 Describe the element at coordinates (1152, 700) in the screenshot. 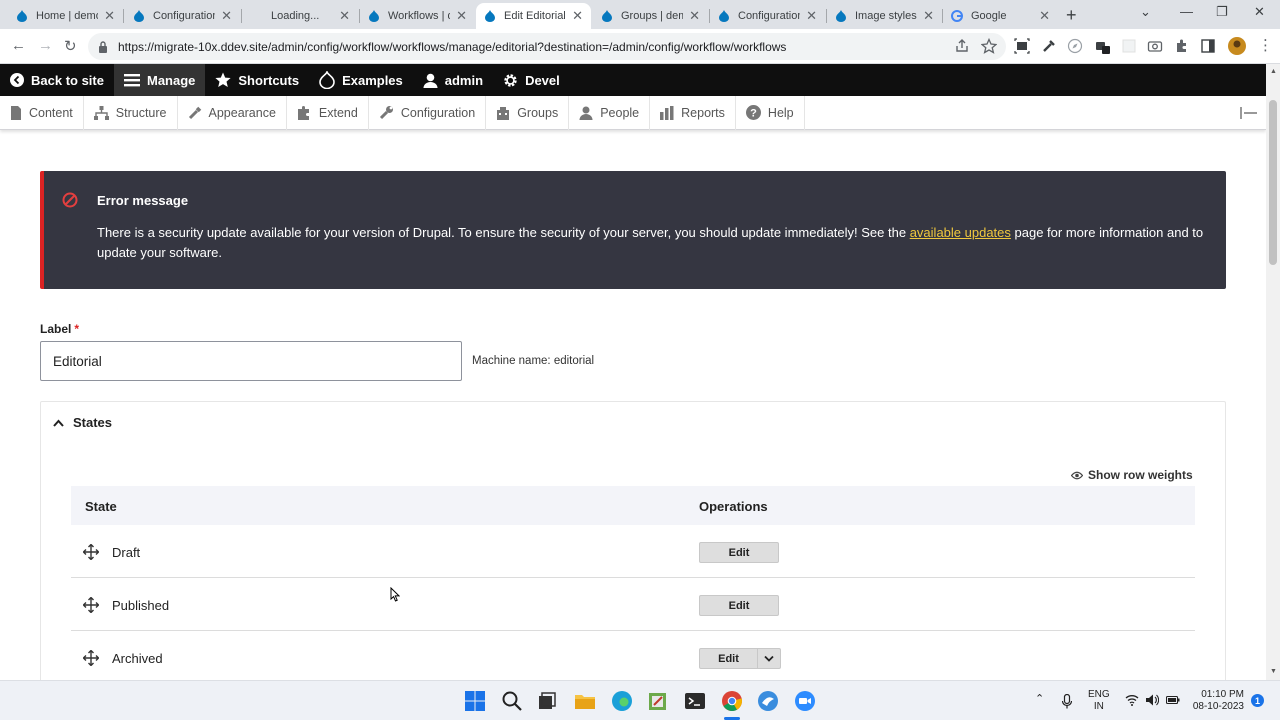

I see `volume-icon` at that location.